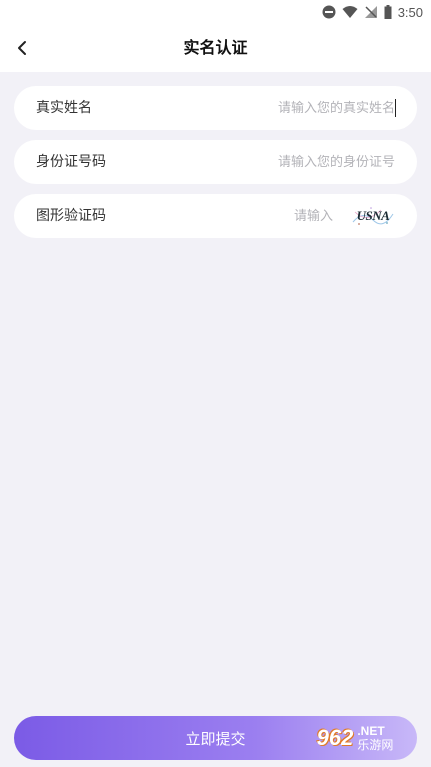 The height and width of the screenshot is (767, 431). I want to click on captcha-text: USNA, so click(374, 215).